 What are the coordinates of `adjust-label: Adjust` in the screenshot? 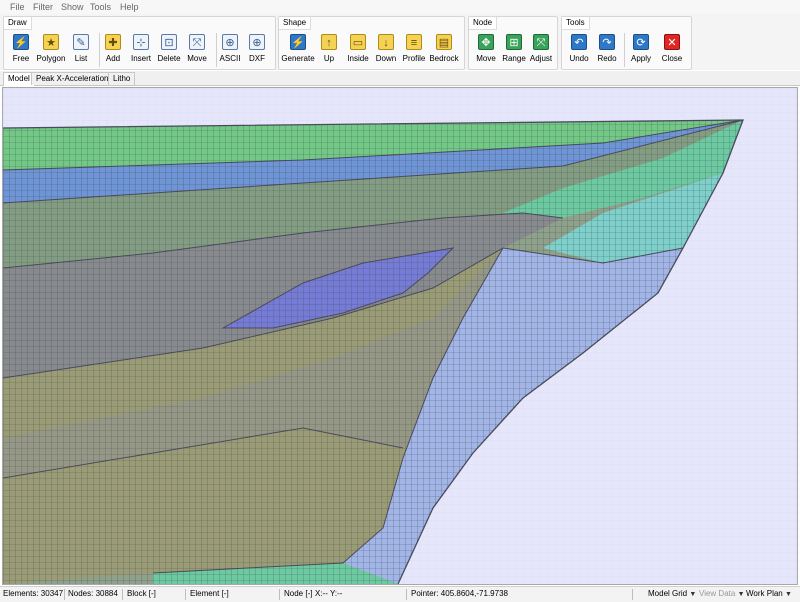 It's located at (541, 58).